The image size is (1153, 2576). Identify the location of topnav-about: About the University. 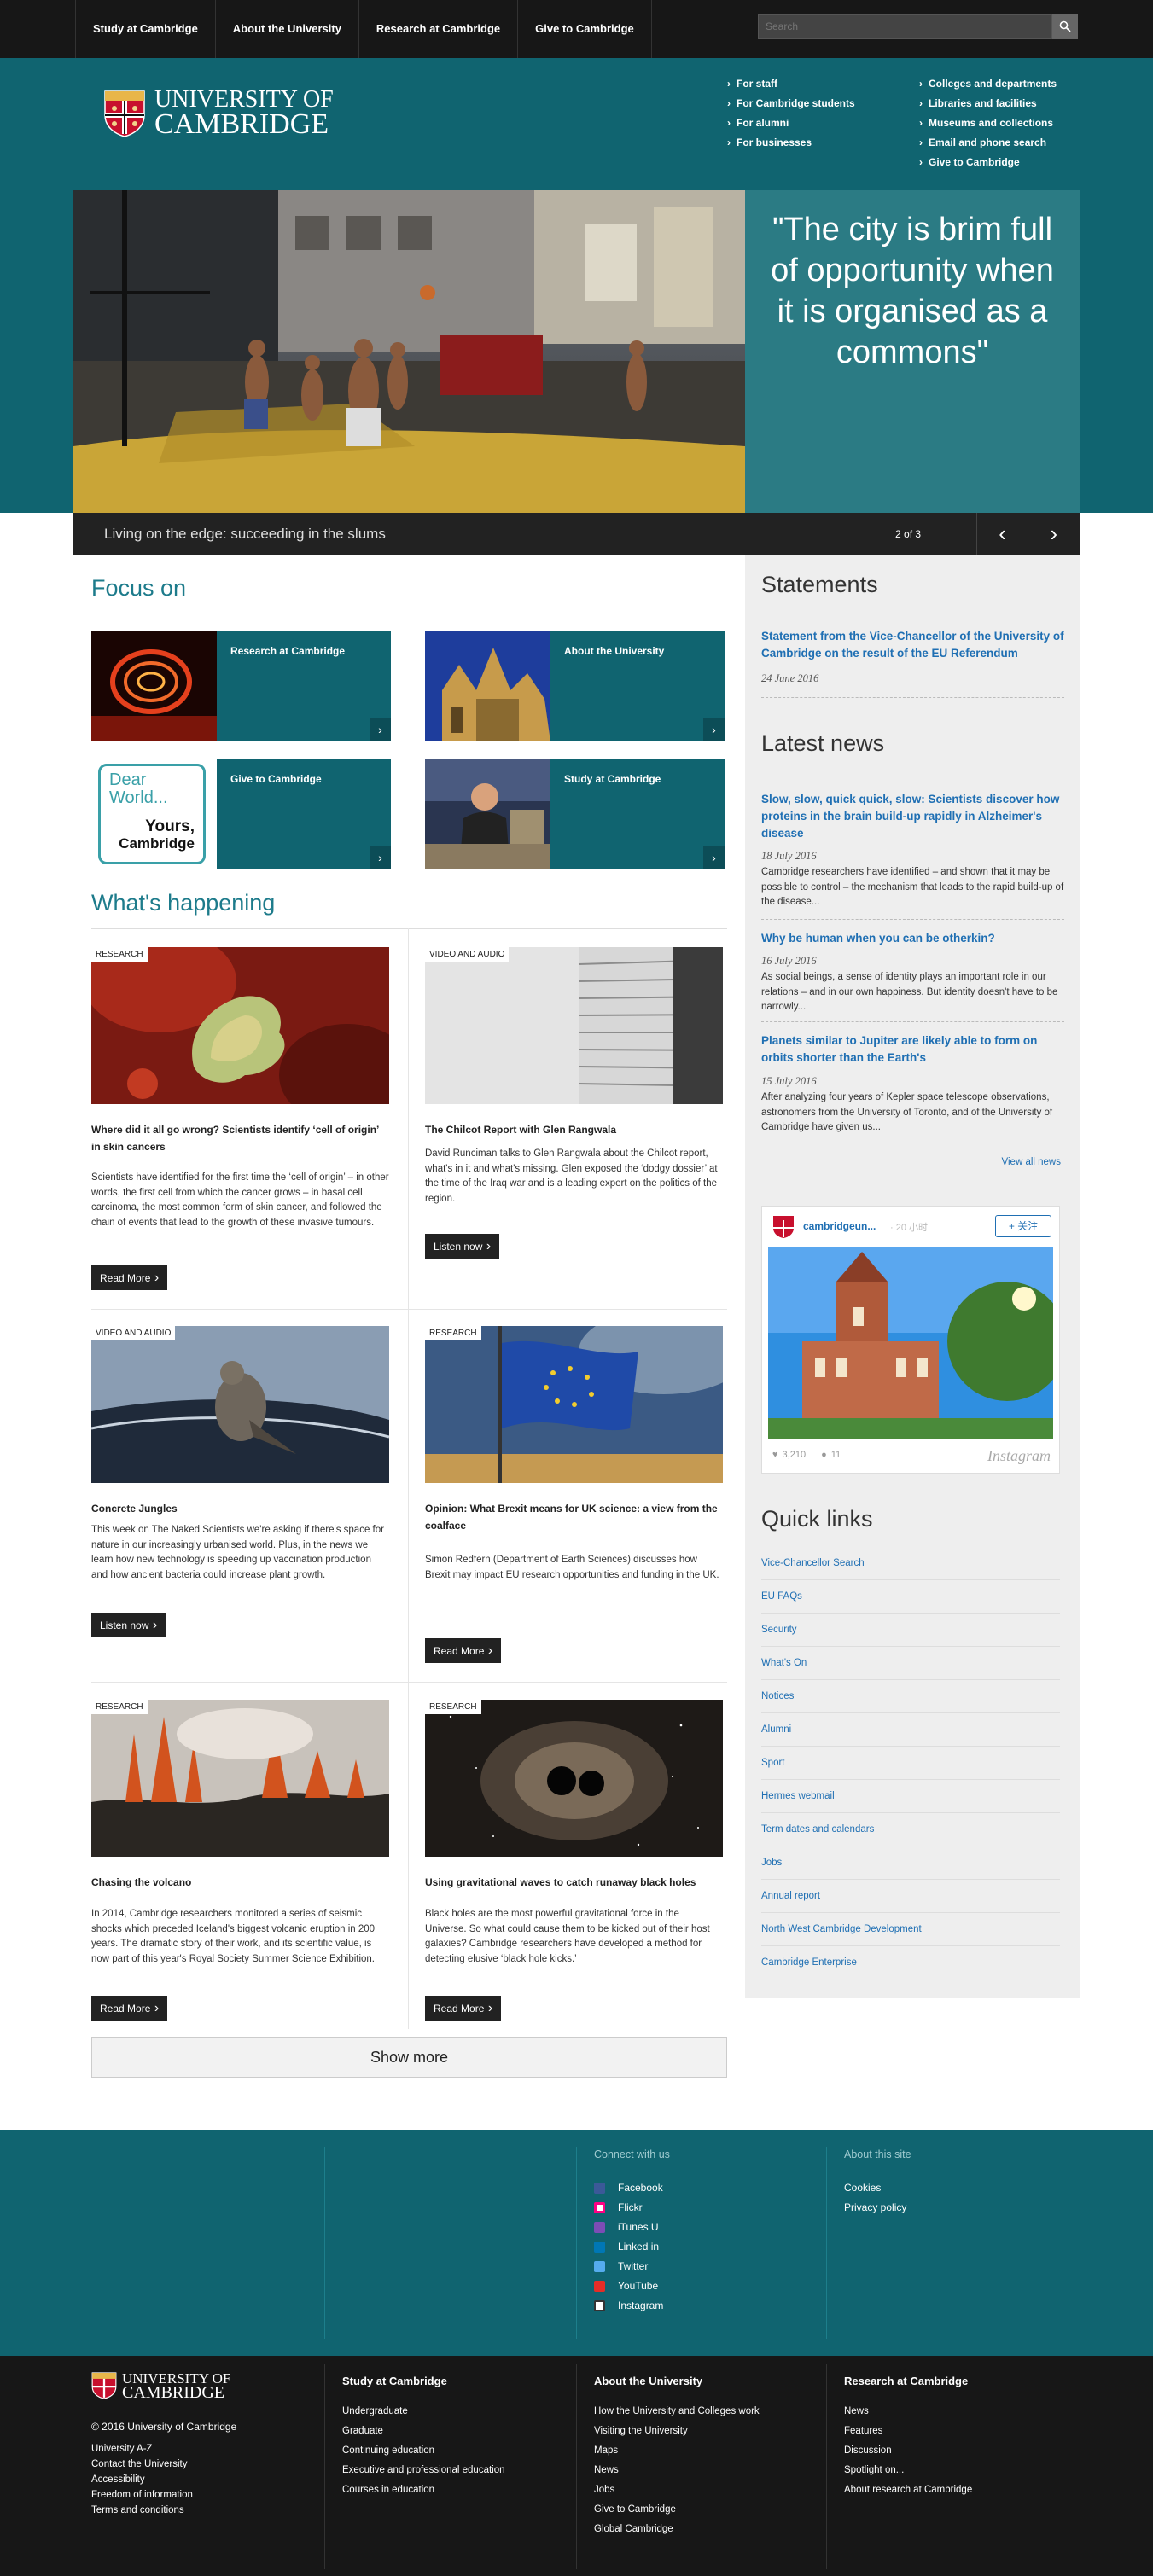
(287, 29).